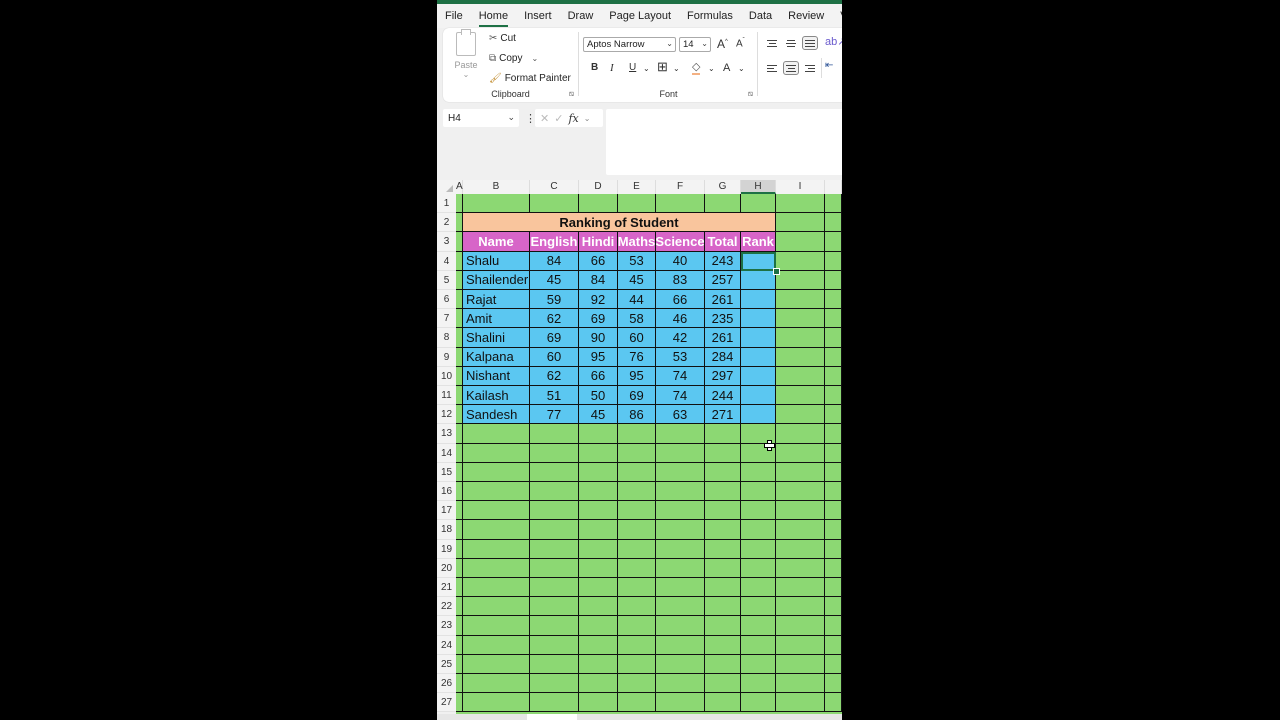 The height and width of the screenshot is (720, 1280). I want to click on cell-english: 60, so click(554, 357).